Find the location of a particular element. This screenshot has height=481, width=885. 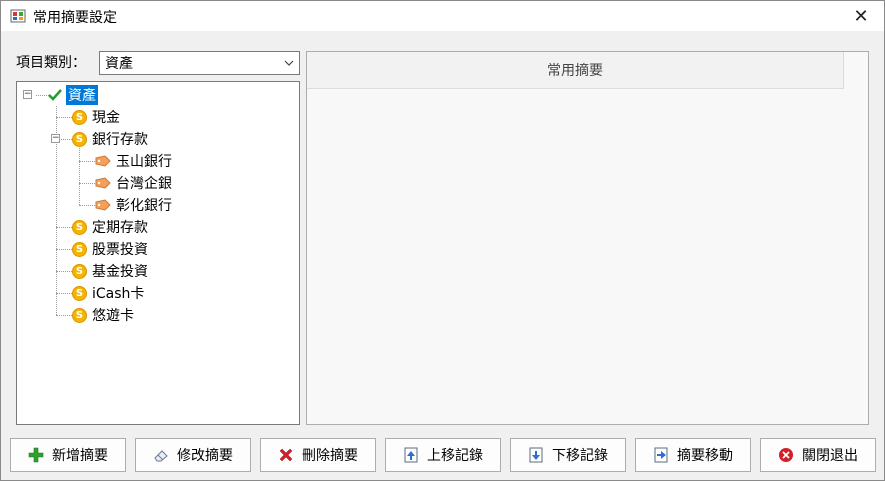

window-title: 常用摘要設定 is located at coordinates (75, 18).